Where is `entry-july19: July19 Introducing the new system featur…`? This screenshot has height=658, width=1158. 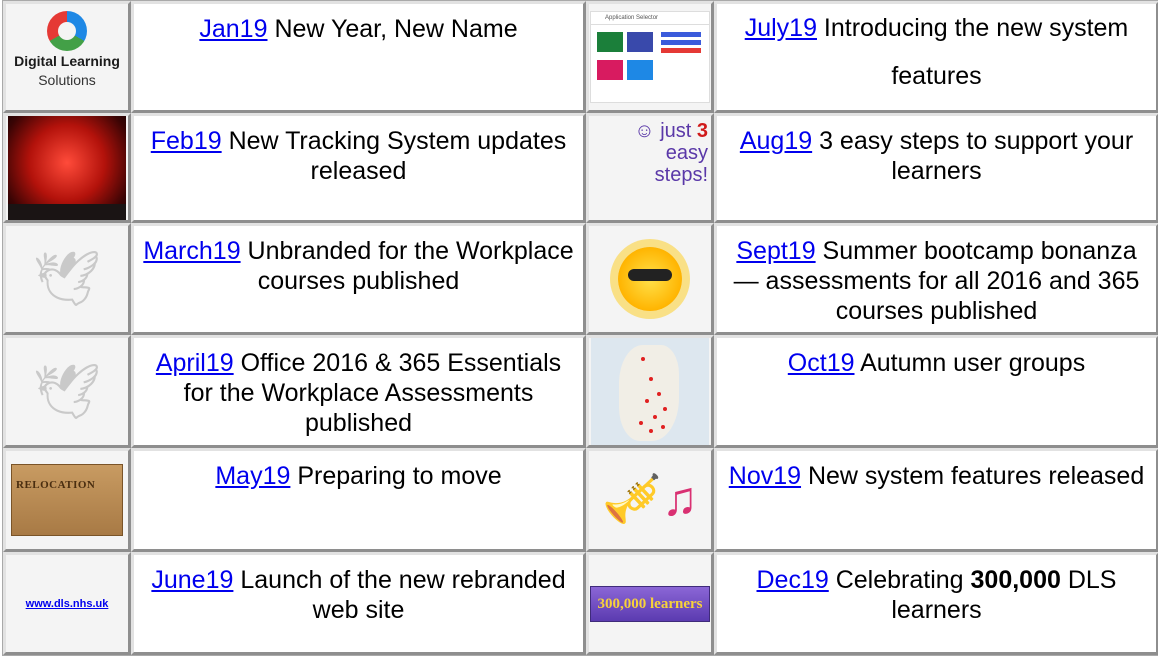 entry-july19: July19 Introducing the new system featur… is located at coordinates (936, 57).